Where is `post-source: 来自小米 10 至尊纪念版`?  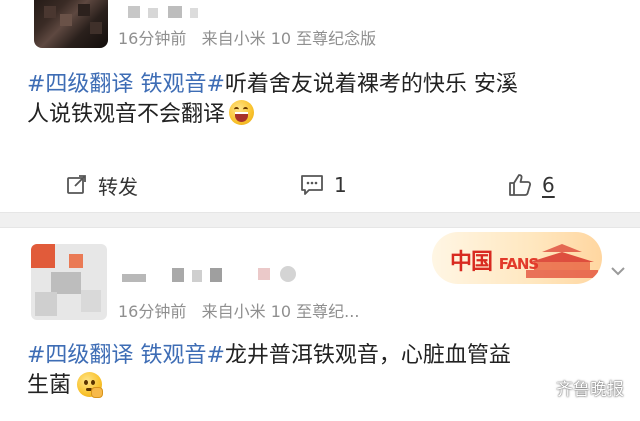 post-source: 来自小米 10 至尊纪念版 is located at coordinates (289, 38).